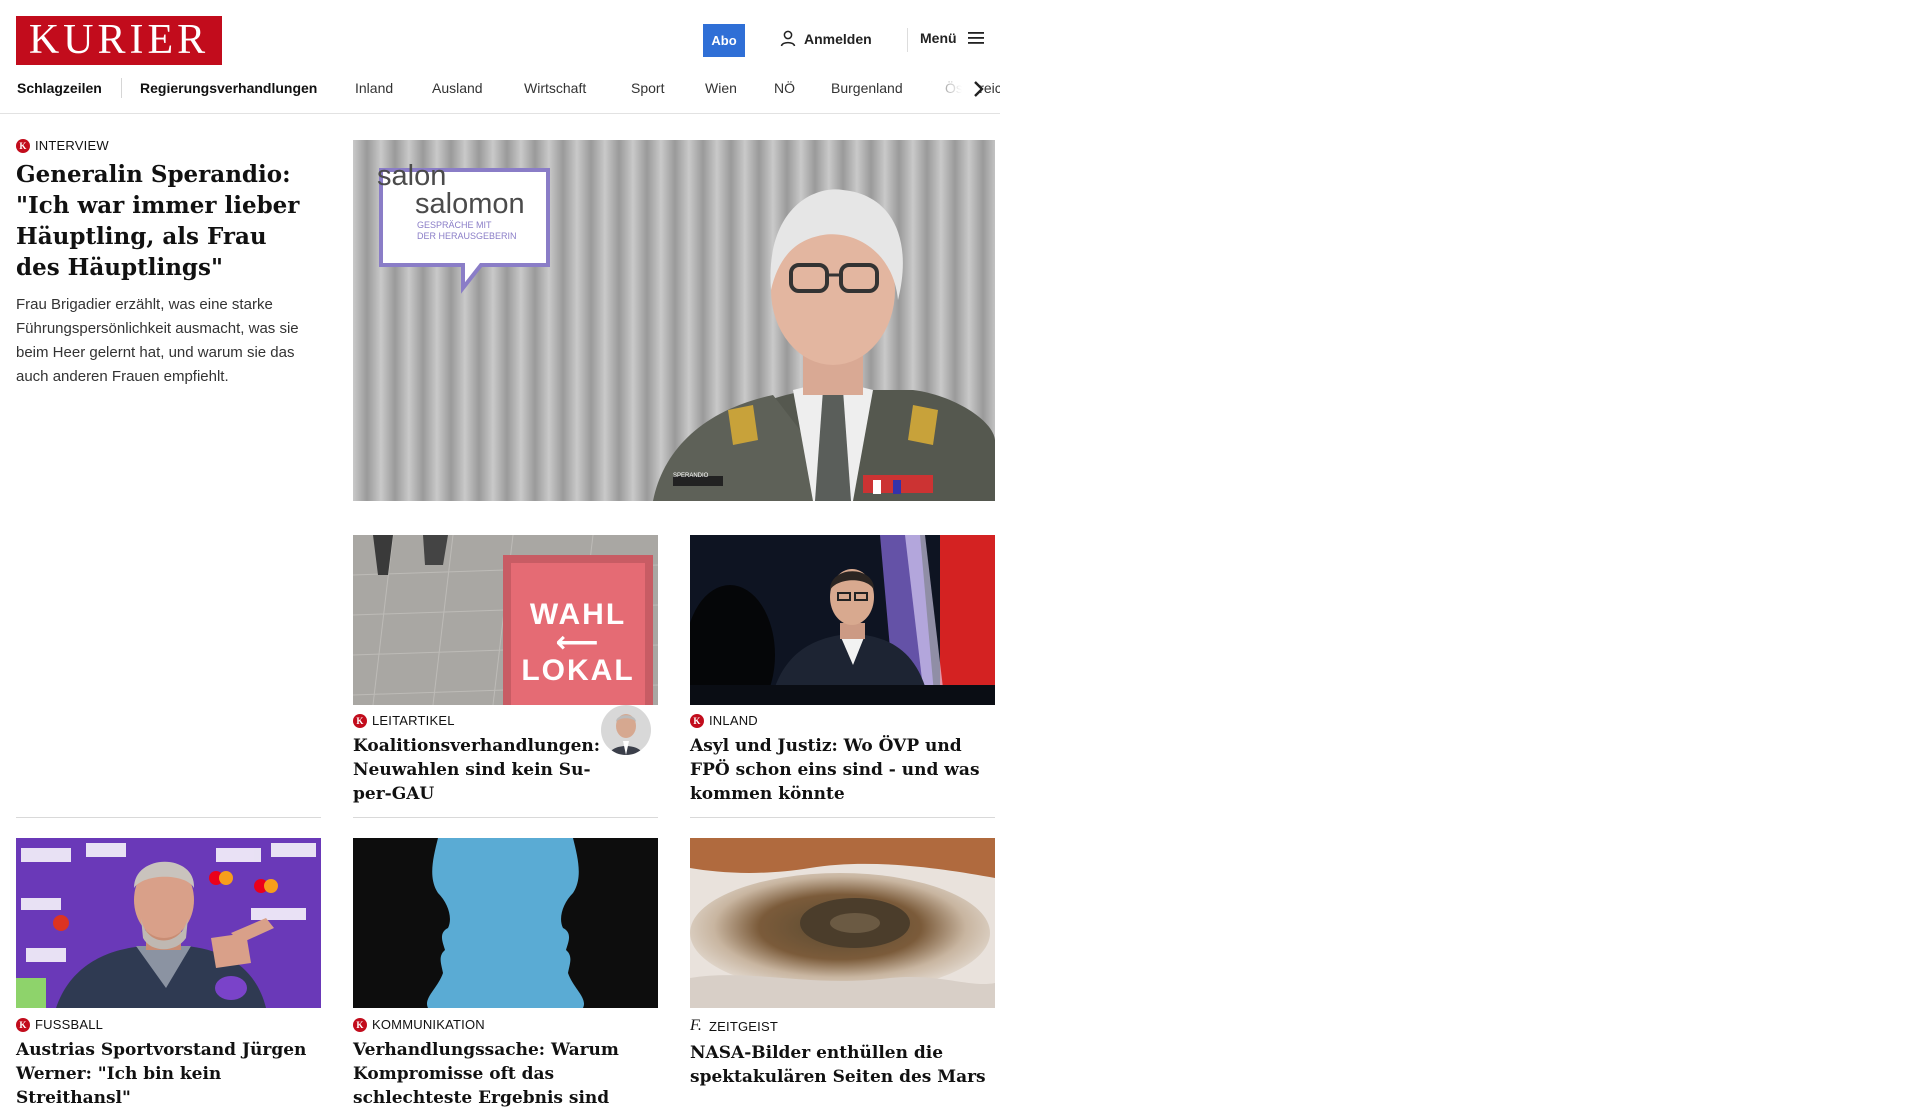 Image resolution: width=1920 pixels, height=1110 pixels. I want to click on card-kicker-label: Kommunikation, so click(428, 1024).